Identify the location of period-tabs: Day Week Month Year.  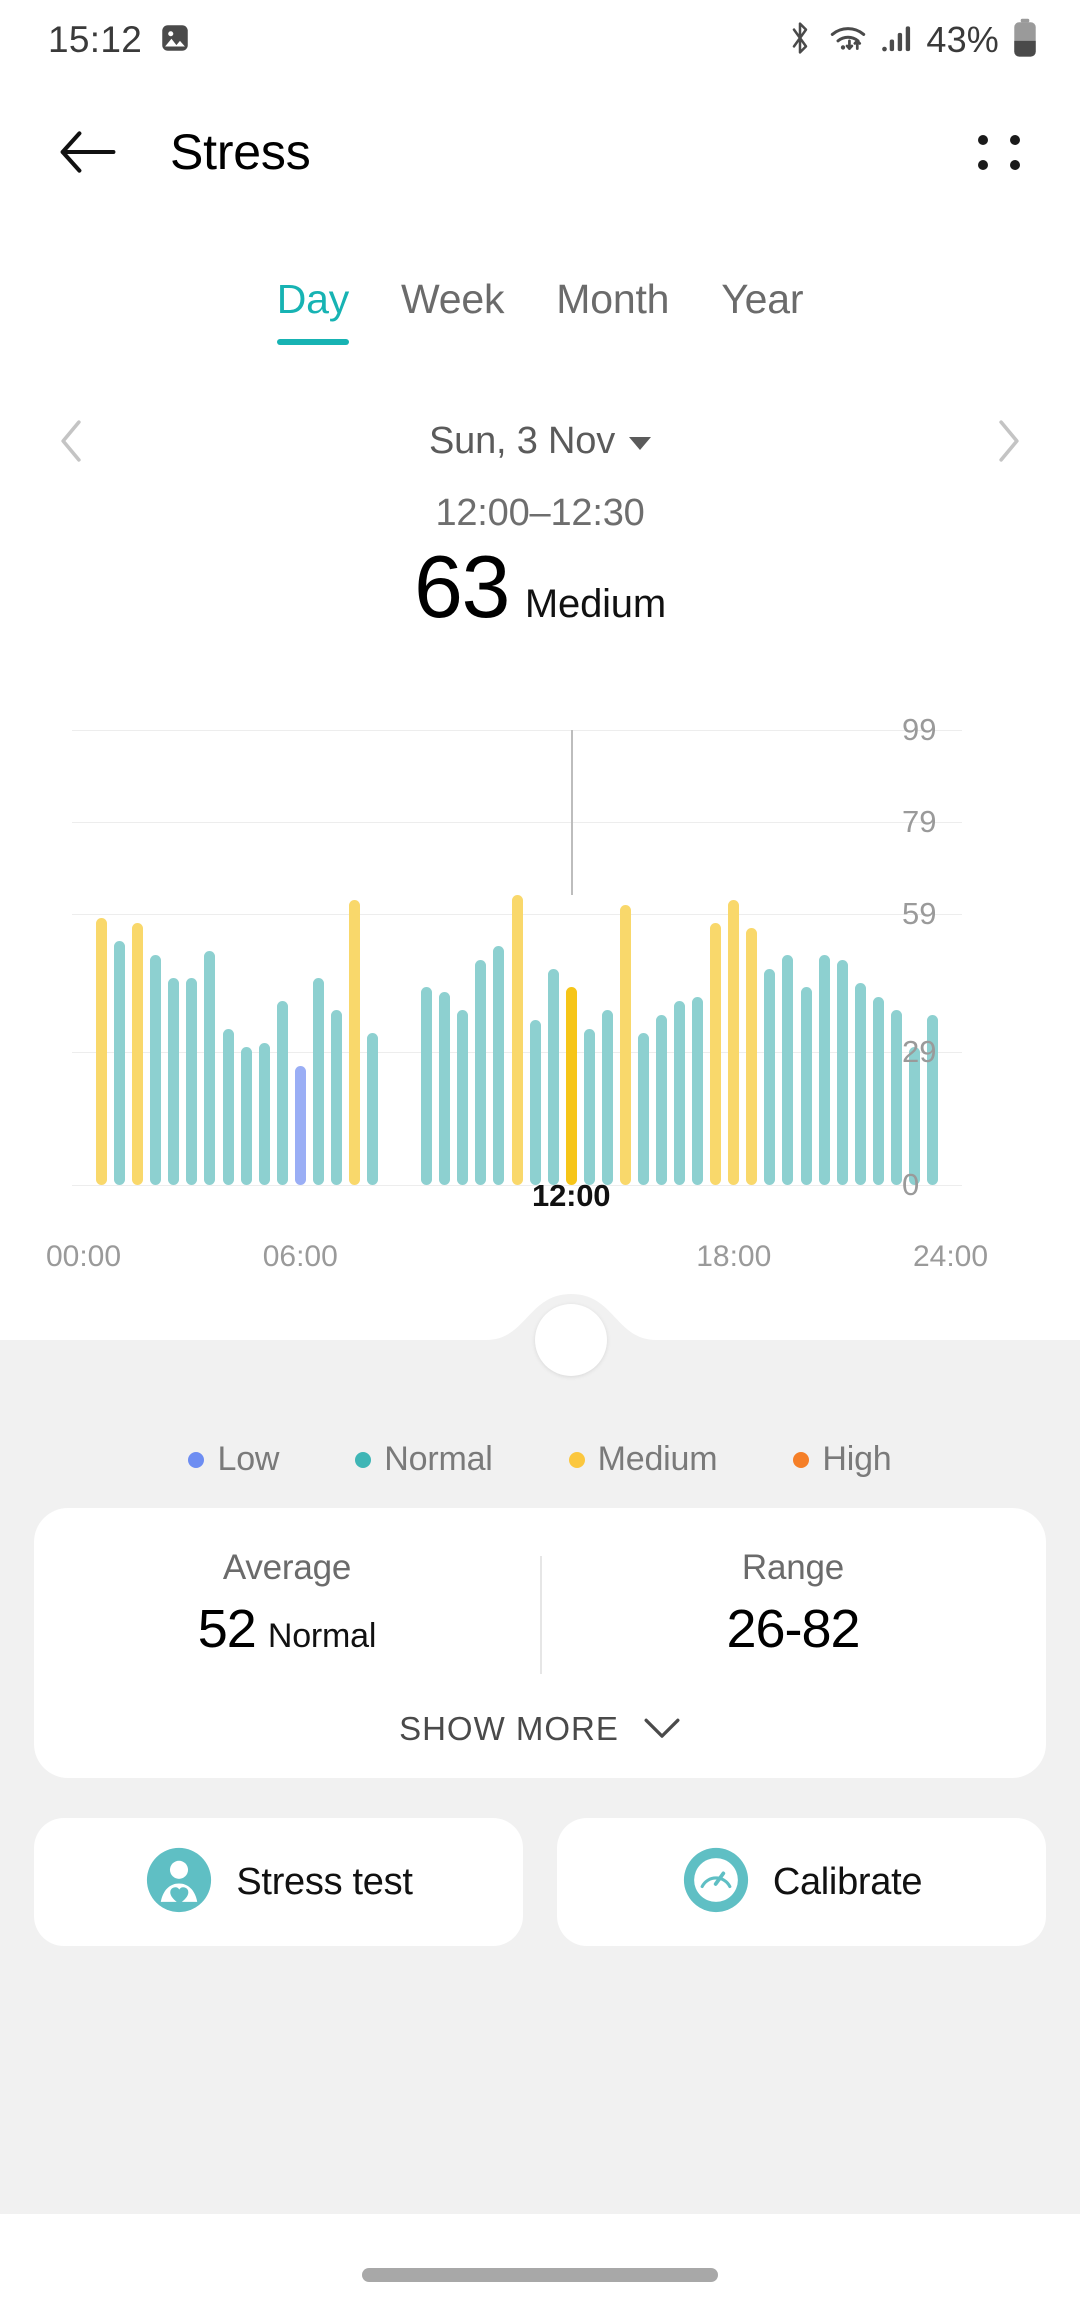
(540, 308).